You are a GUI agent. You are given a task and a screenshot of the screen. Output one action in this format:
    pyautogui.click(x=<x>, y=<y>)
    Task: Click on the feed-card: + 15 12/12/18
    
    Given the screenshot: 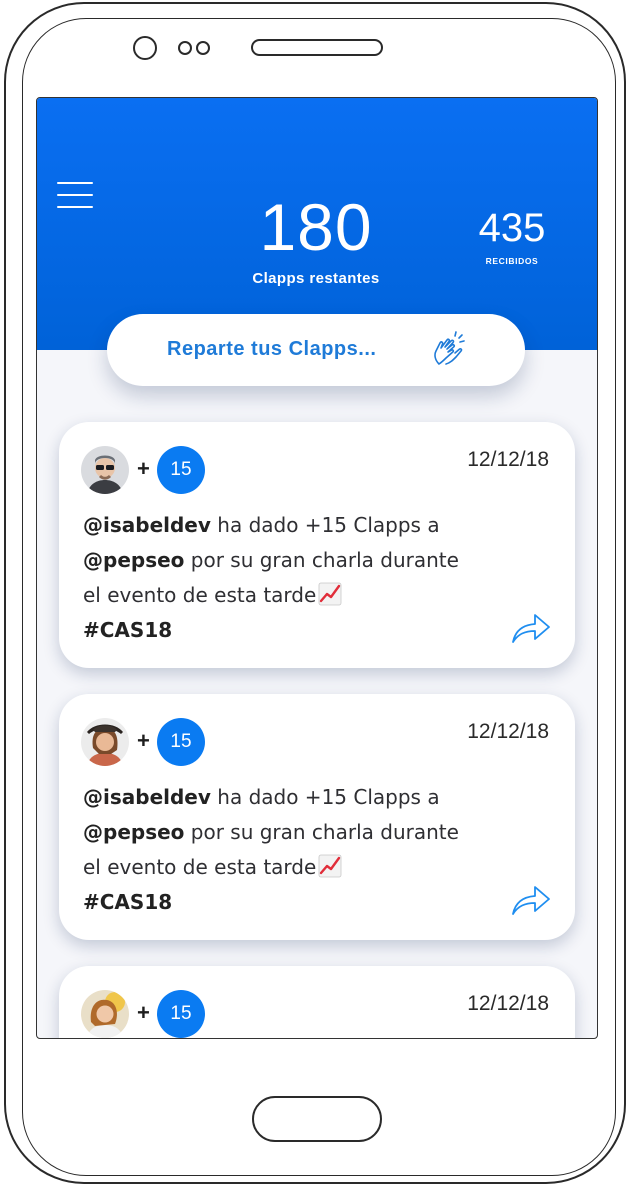 What is the action you would take?
    pyautogui.click(x=317, y=1002)
    